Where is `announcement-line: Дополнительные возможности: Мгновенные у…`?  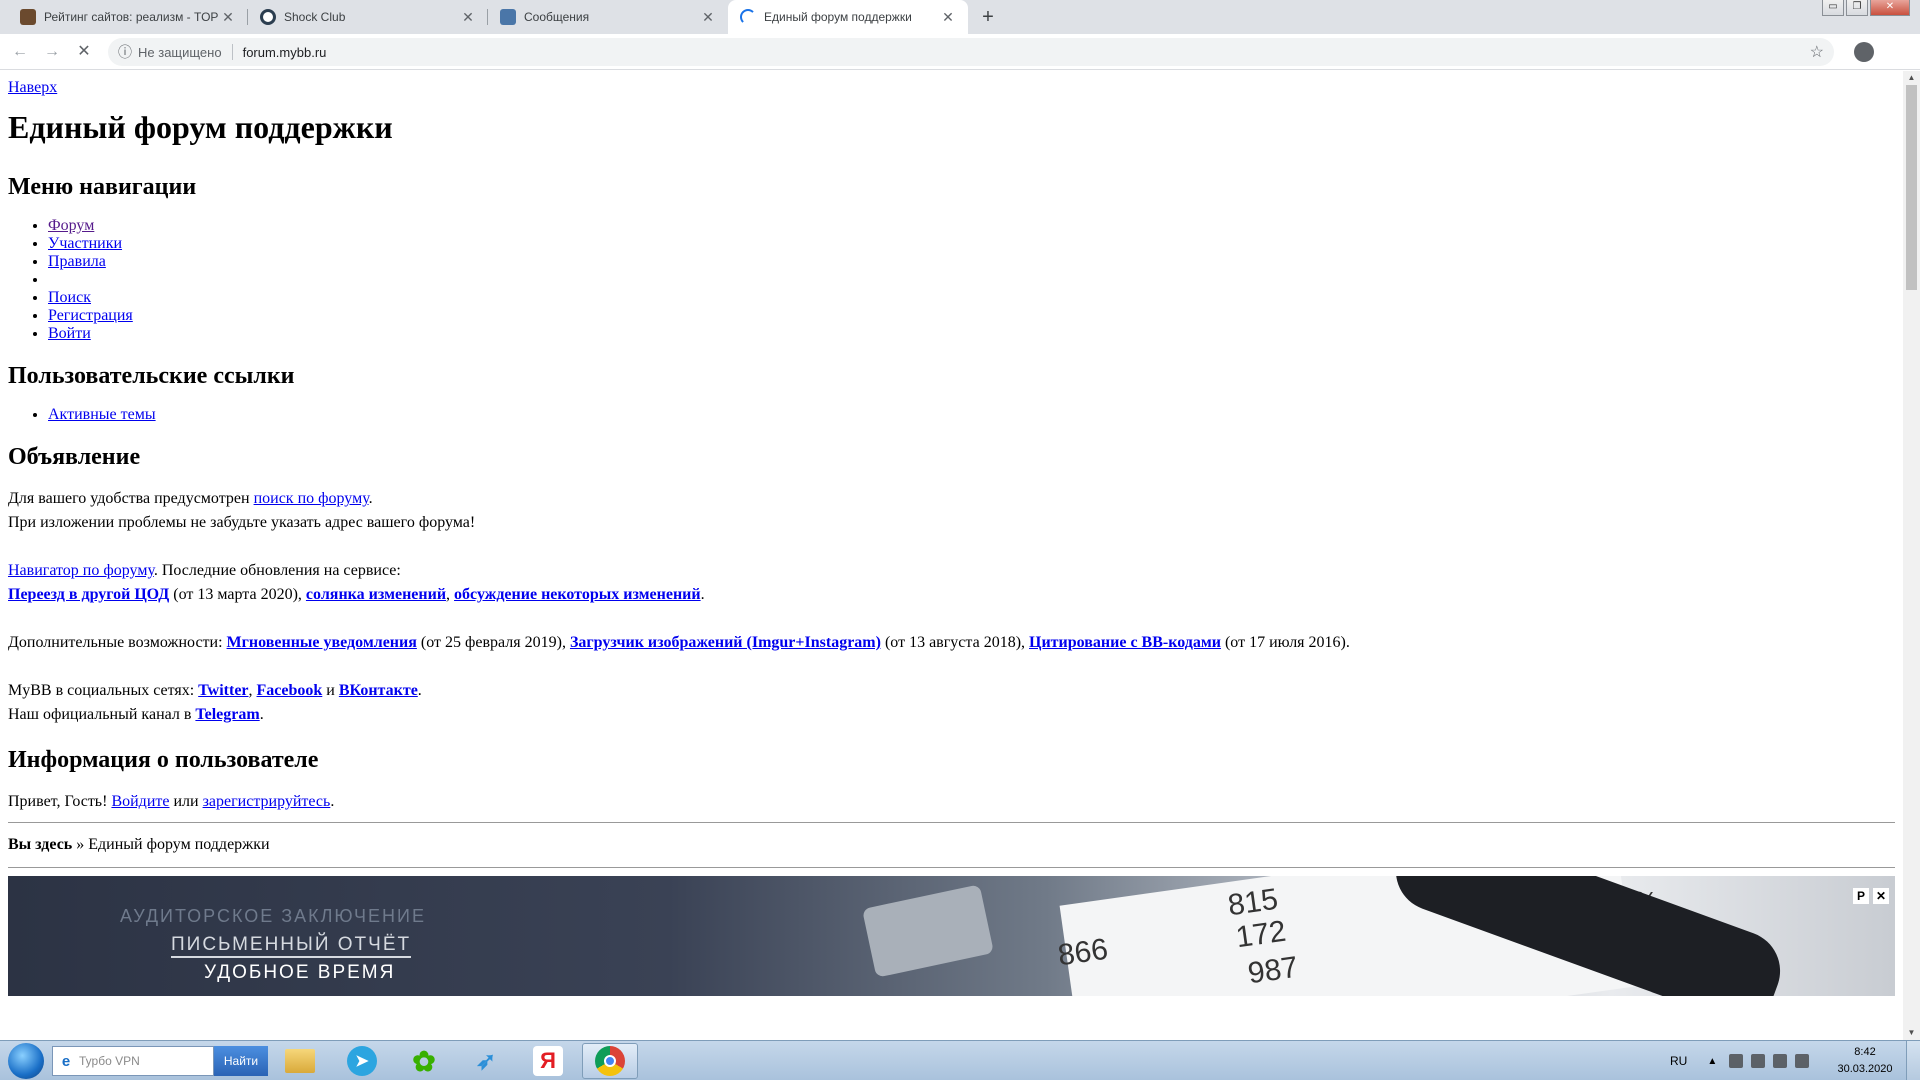 announcement-line: Дополнительные возможности: Мгновенные у… is located at coordinates (951, 643).